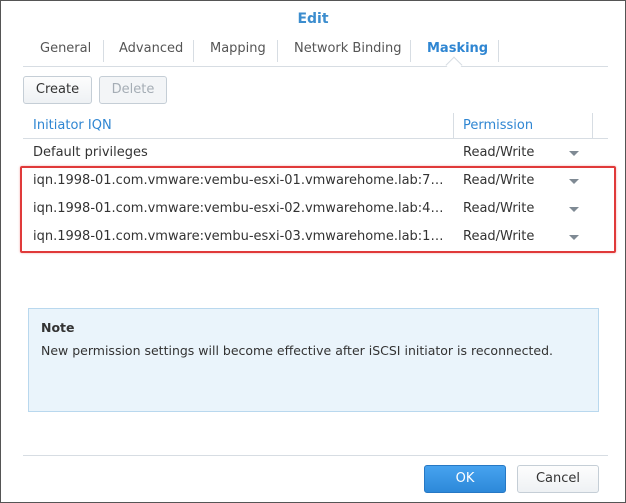 Image resolution: width=626 pixels, height=503 pixels. I want to click on delete-button: Delete, so click(133, 90).